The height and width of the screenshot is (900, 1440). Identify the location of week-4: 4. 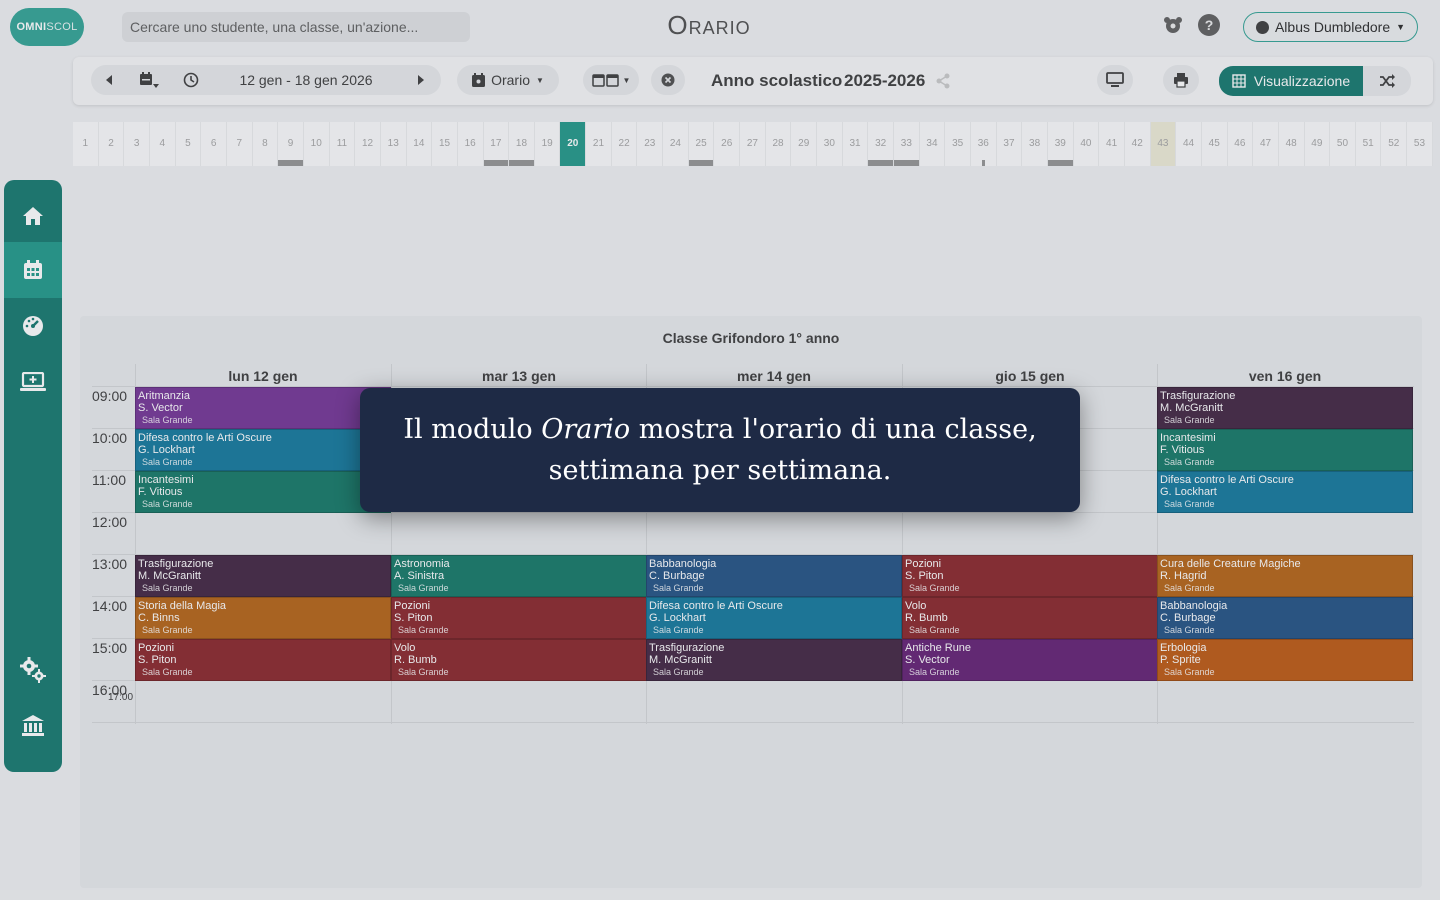
(163, 144).